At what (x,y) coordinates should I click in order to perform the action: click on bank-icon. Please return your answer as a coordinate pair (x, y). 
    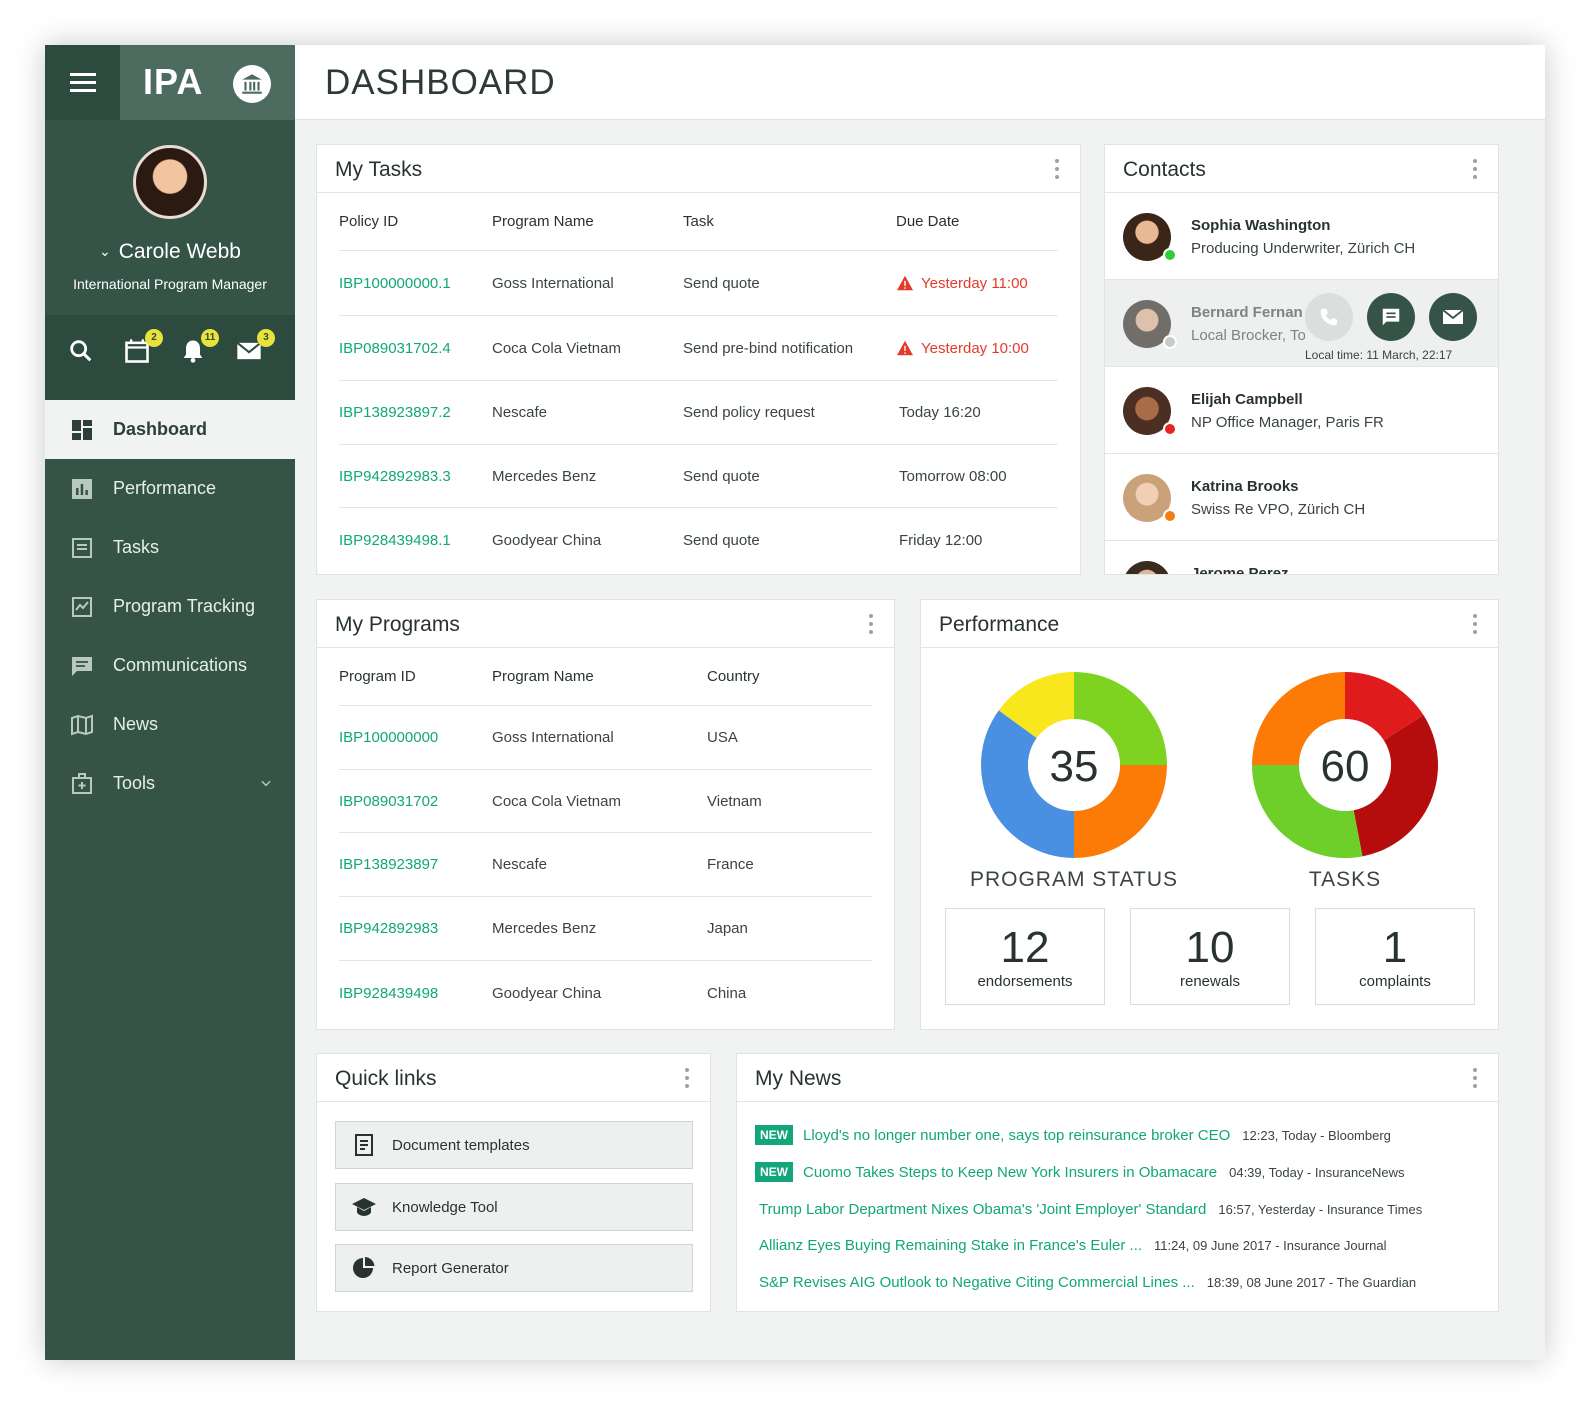
    Looking at the image, I should click on (252, 84).